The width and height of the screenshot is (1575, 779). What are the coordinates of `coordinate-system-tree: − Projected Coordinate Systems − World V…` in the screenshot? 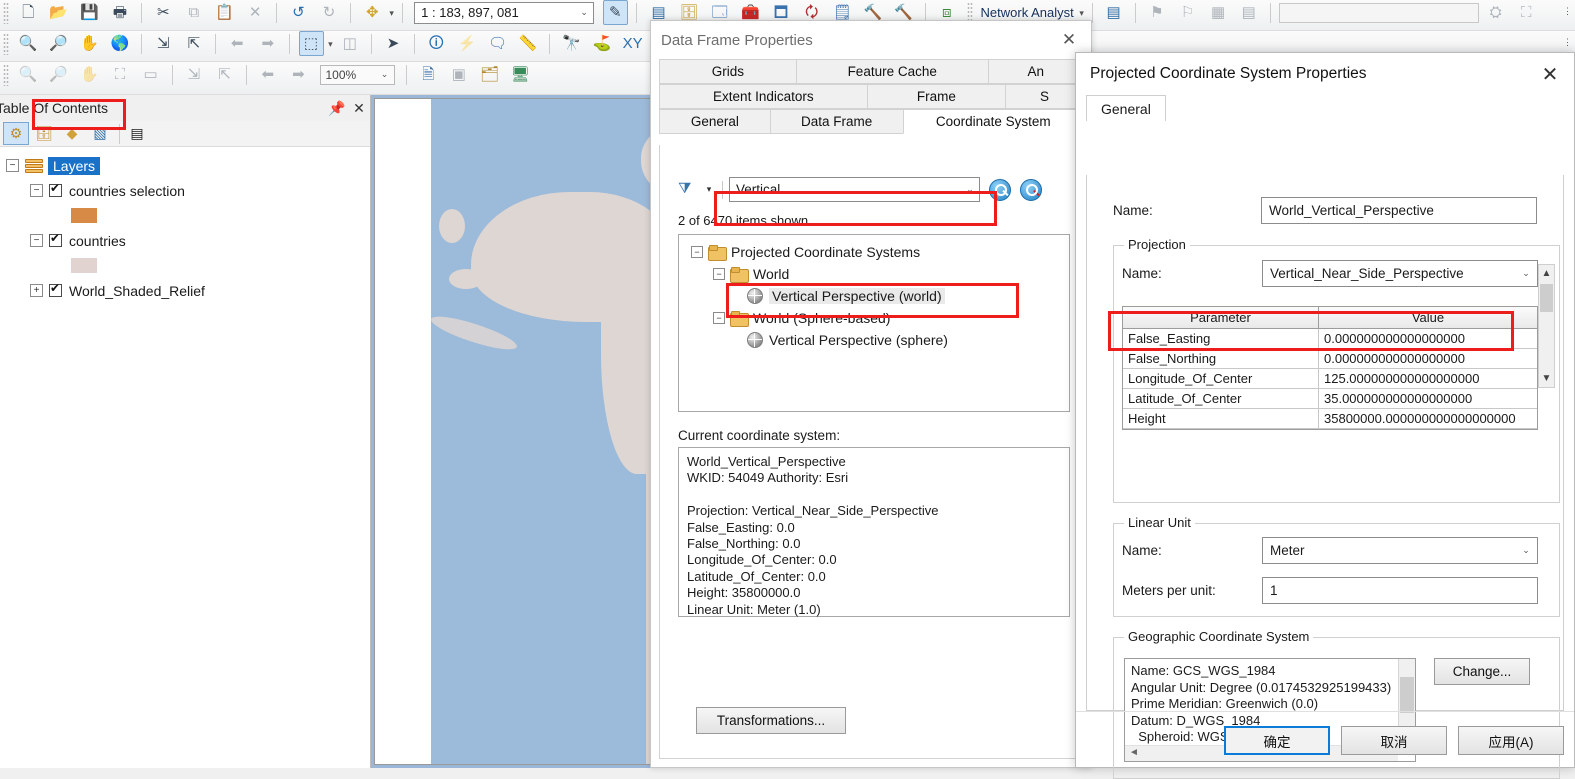 It's located at (874, 323).